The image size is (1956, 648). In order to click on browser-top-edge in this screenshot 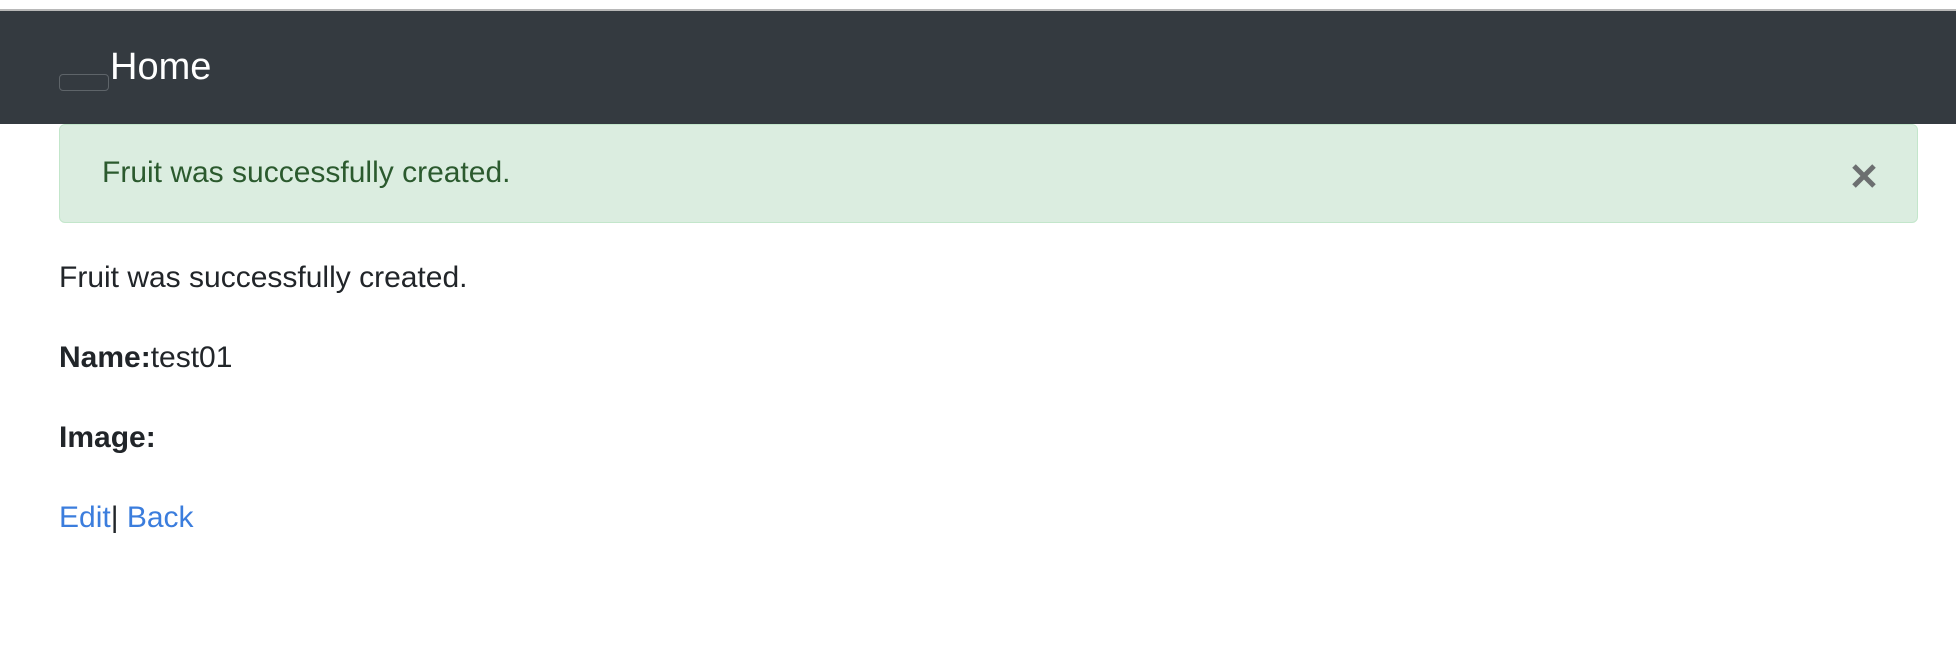, I will do `click(978, 5)`.